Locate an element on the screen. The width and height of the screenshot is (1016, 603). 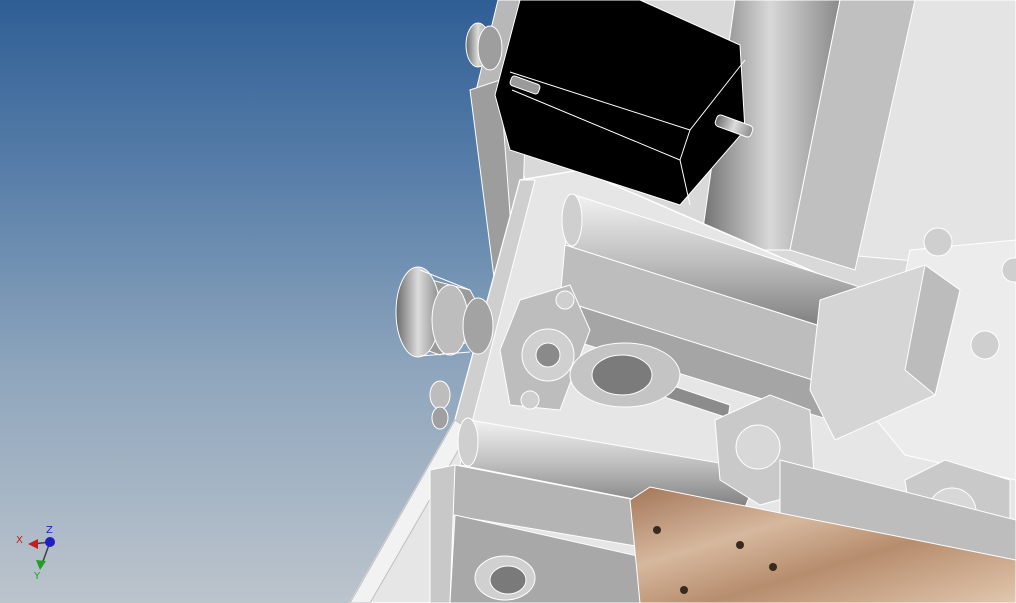
coordinate-triad: X Y Z is located at coordinates (43, 557).